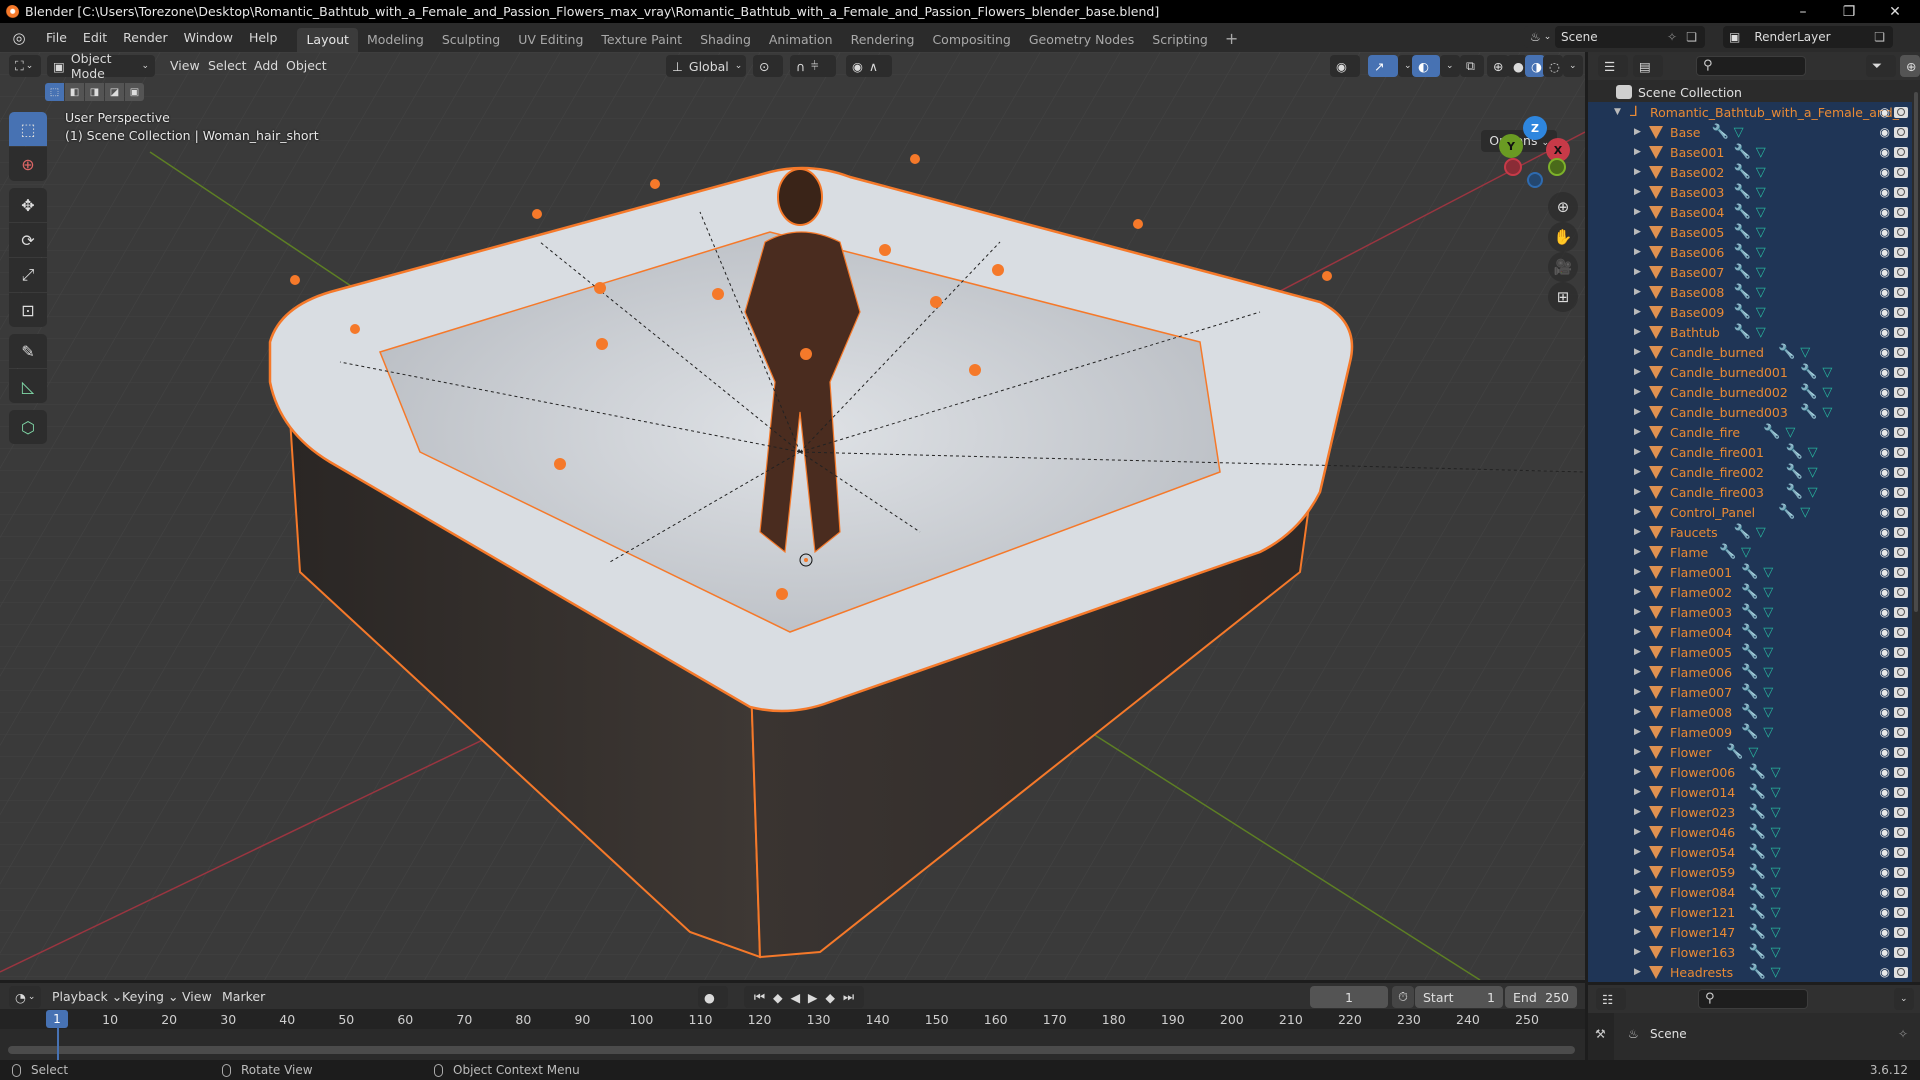 This screenshot has width=1920, height=1080. Describe the element at coordinates (94, 92) in the screenshot. I see `select-subtract-icon: ◨` at that location.